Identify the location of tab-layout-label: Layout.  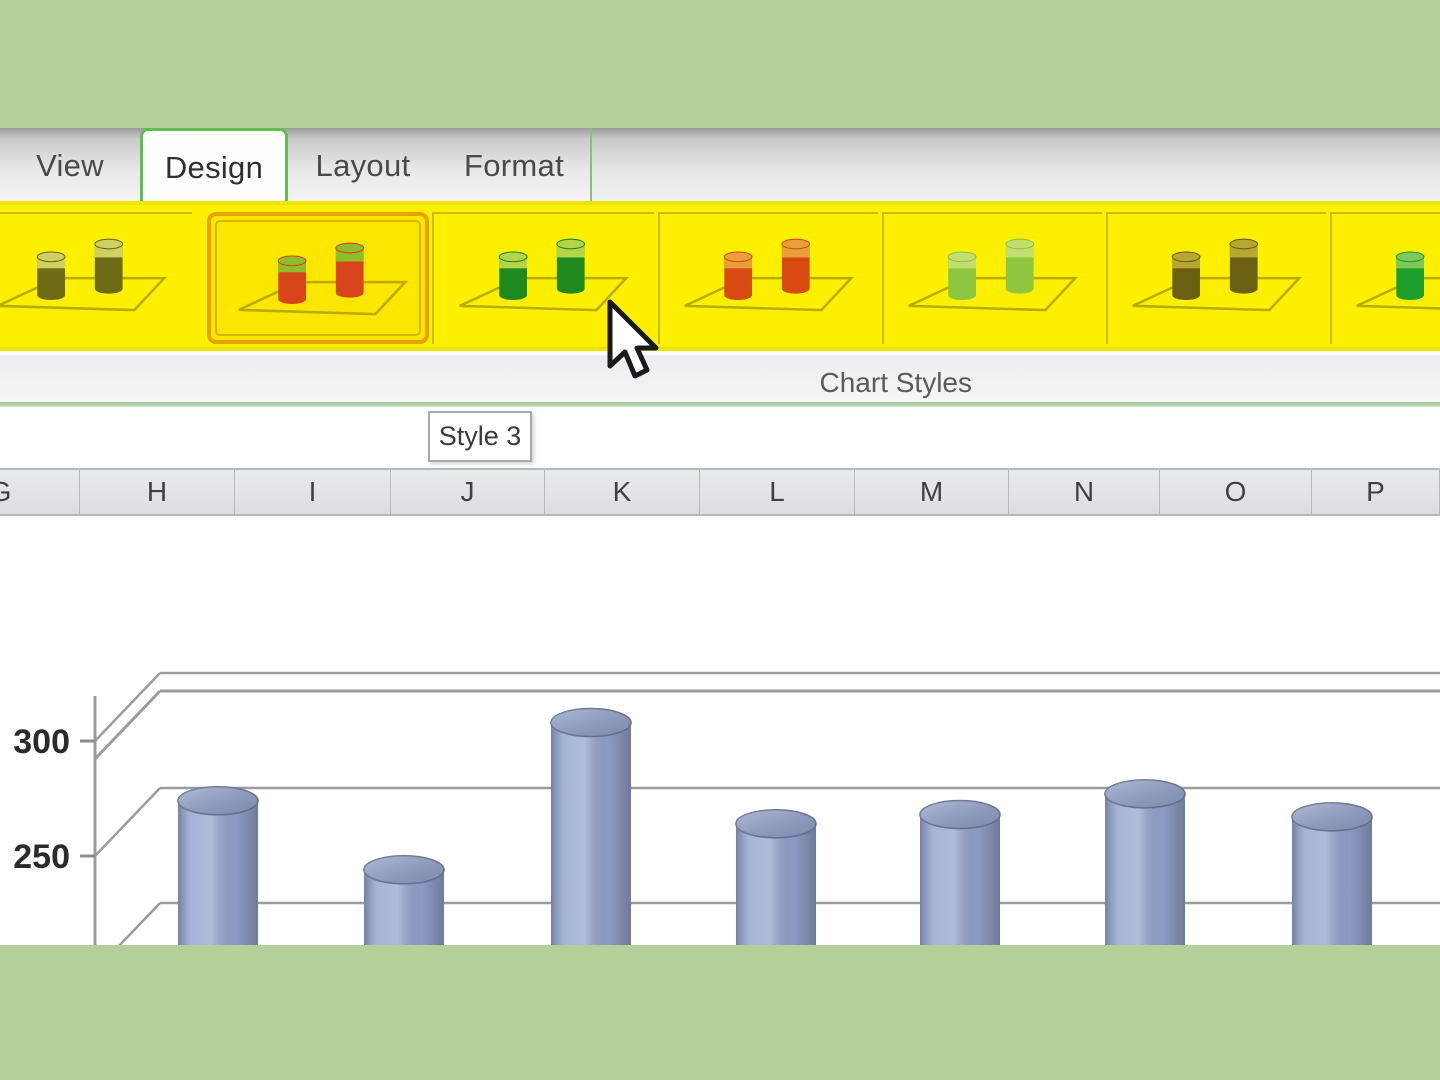
(363, 165).